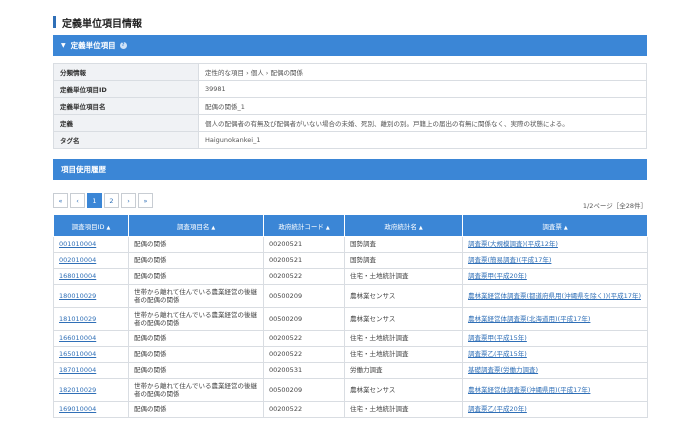 The image size is (700, 437). Describe the element at coordinates (77, 409) in the screenshot. I see `item-id-link: 169010004` at that location.